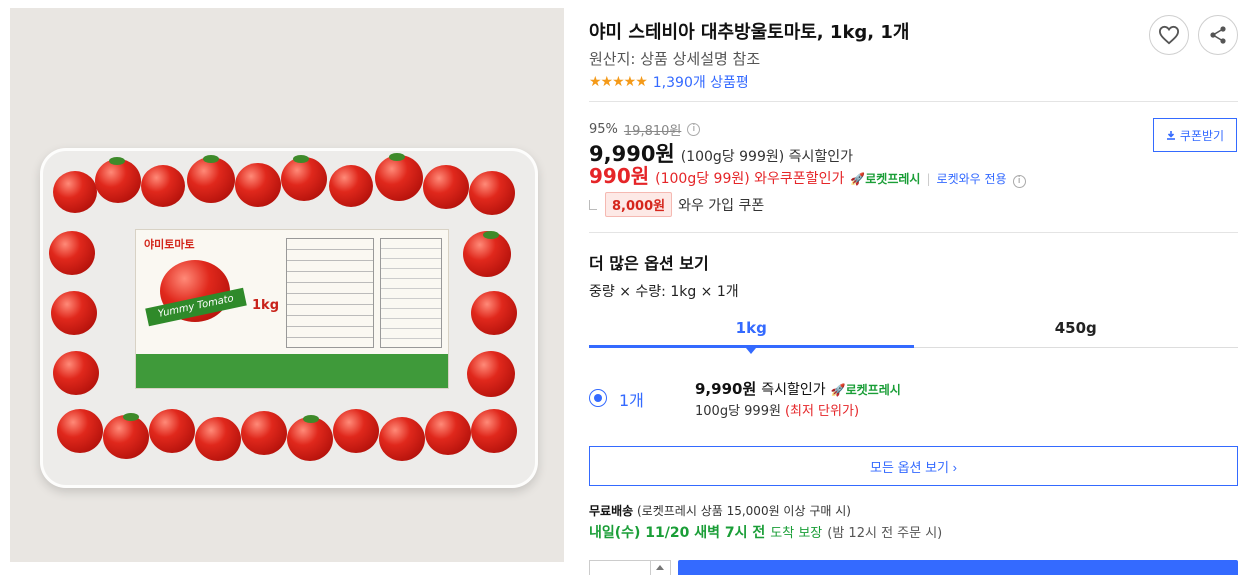 The height and width of the screenshot is (575, 1245). Describe the element at coordinates (701, 82) in the screenshot. I see `review-count-link: 1,390개 상품평` at that location.